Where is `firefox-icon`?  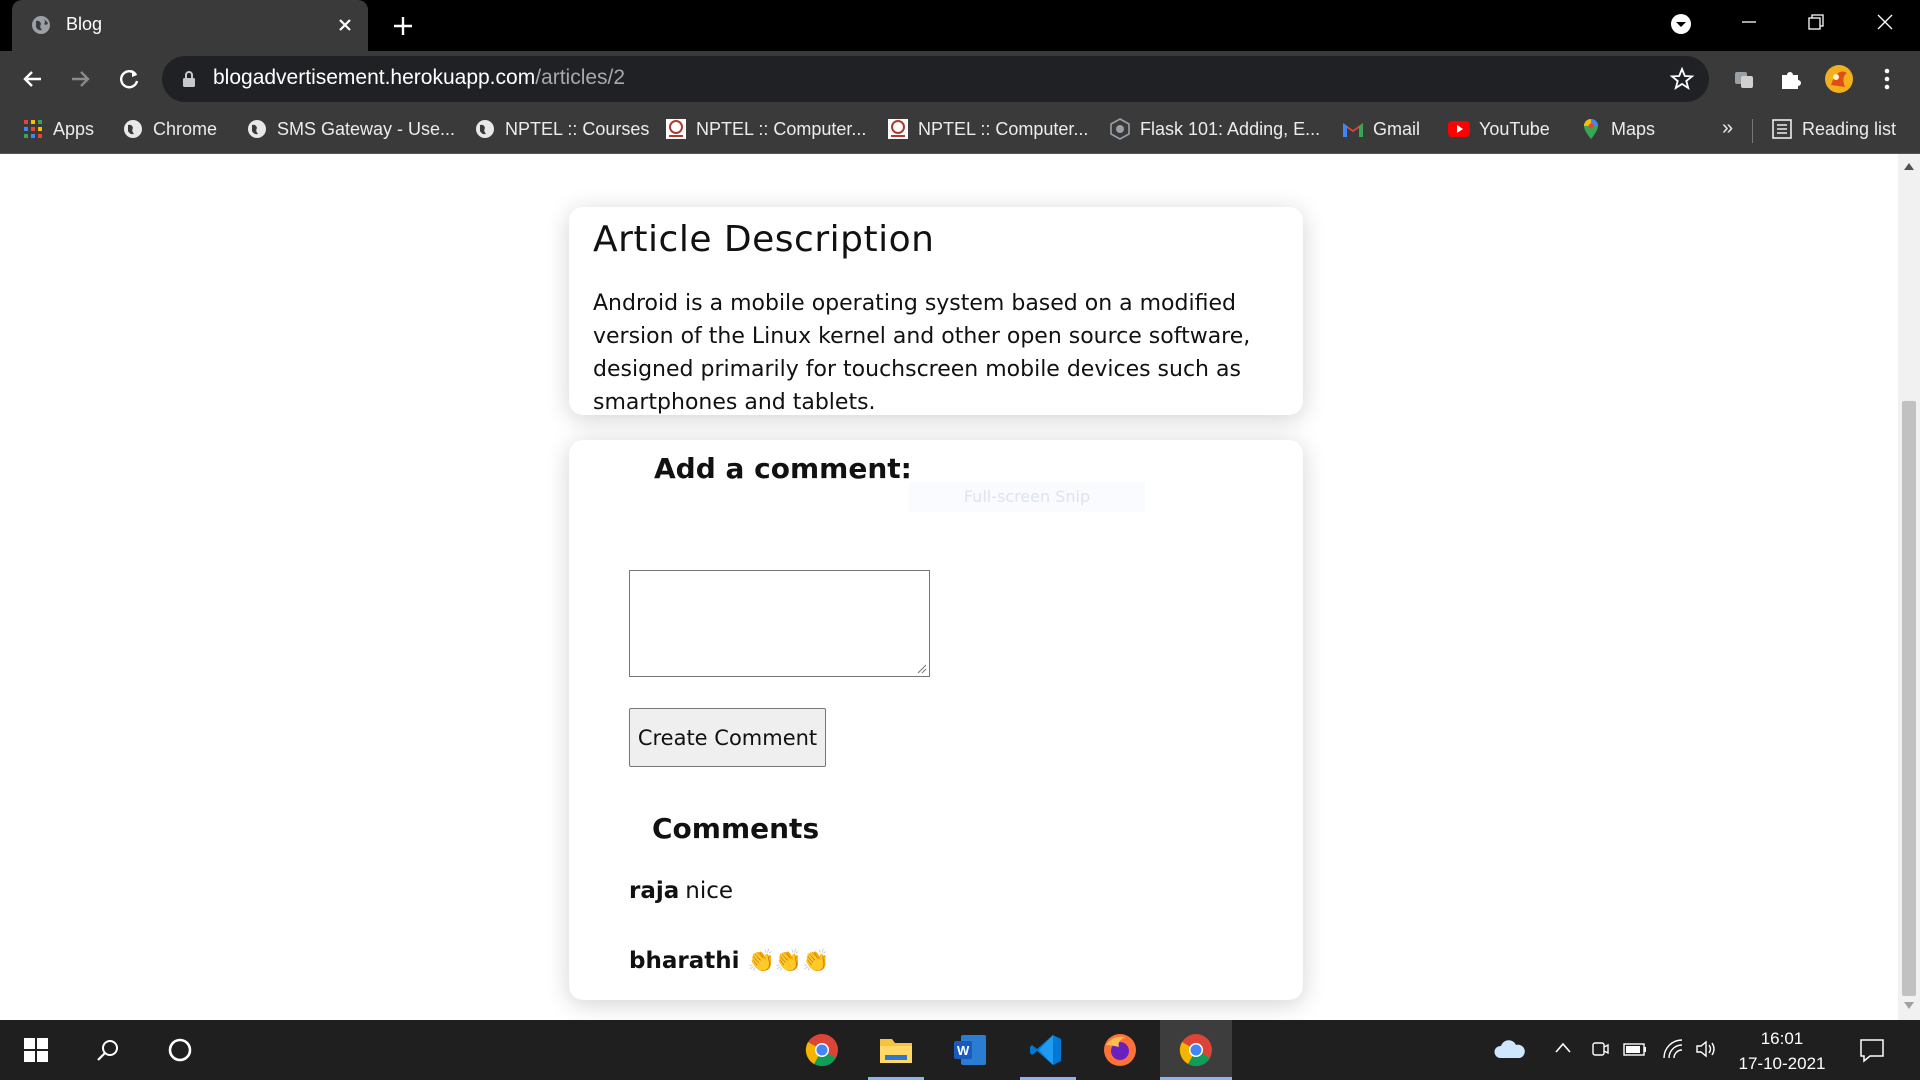
firefox-icon is located at coordinates (1120, 1050).